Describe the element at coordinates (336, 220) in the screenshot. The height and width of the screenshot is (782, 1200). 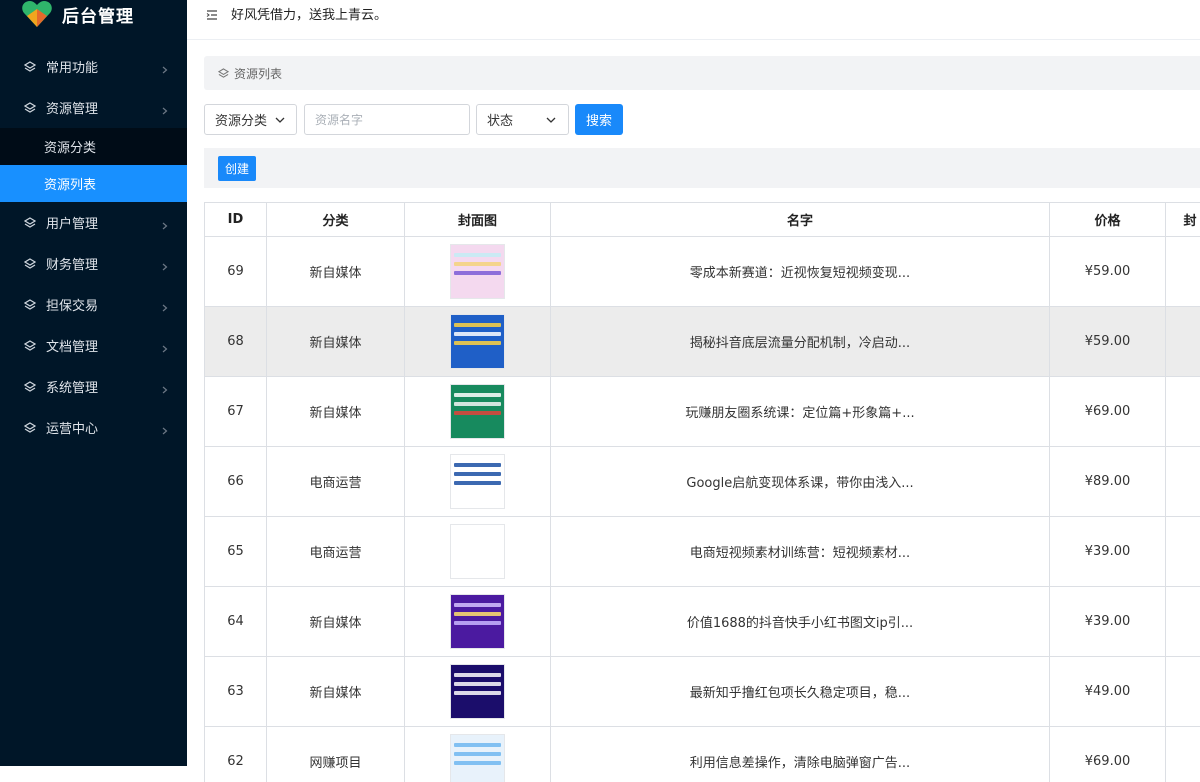
I see `header-category: 分类` at that location.